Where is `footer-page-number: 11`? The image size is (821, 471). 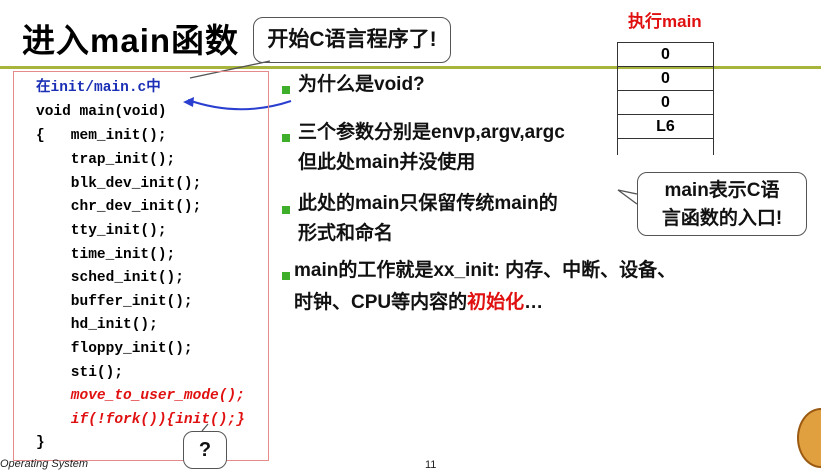 footer-page-number: 11 is located at coordinates (431, 465).